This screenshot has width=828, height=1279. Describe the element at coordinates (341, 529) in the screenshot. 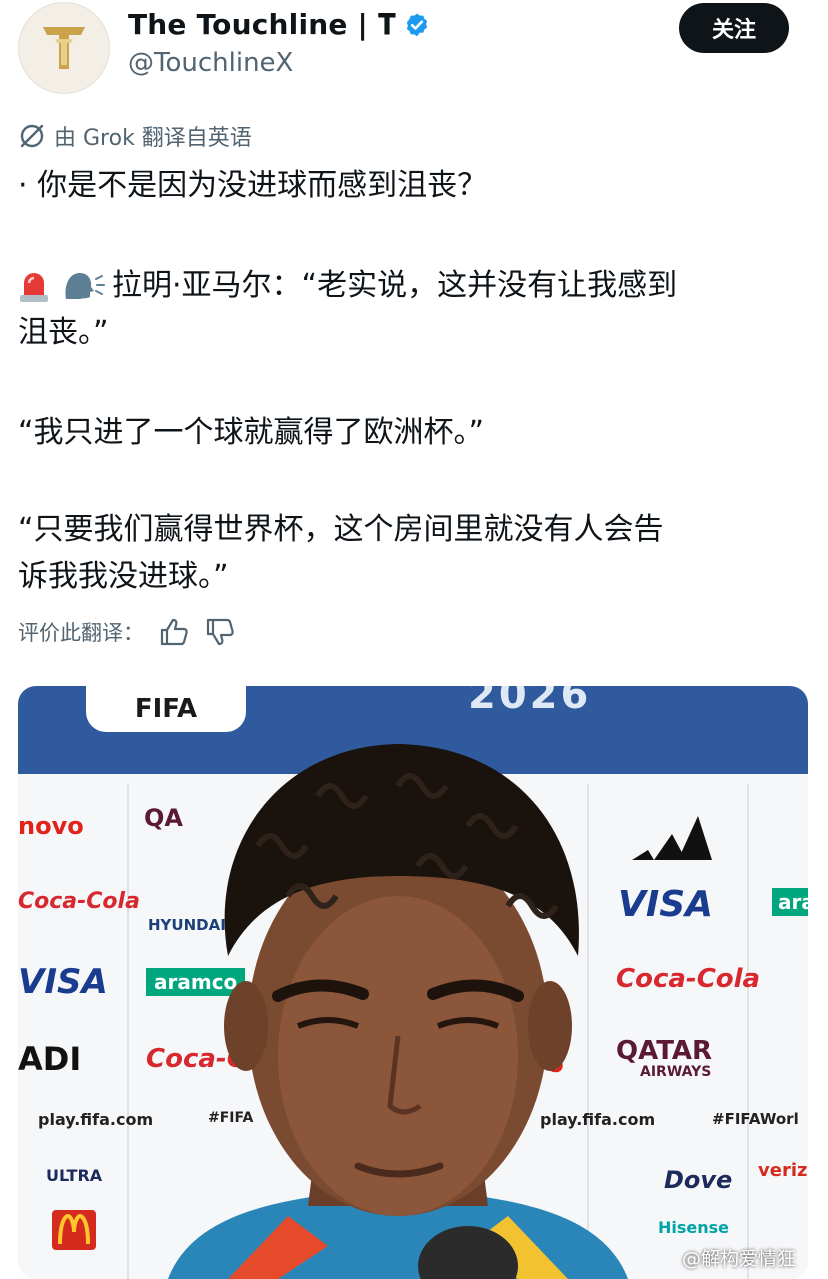

I see `tweet-line-5: “只要我们赢得世界杯，这个房间里就没有人会告` at that location.